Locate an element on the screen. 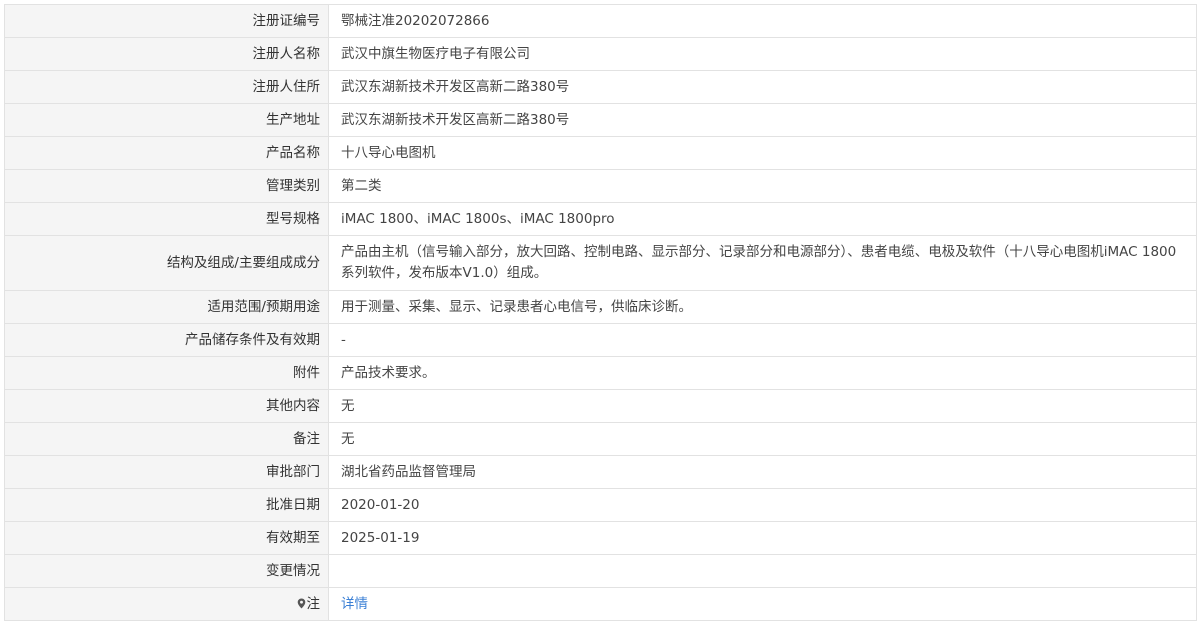  field-label-structure-composition: 结构及组成/主要组成成分 is located at coordinates (166, 263).